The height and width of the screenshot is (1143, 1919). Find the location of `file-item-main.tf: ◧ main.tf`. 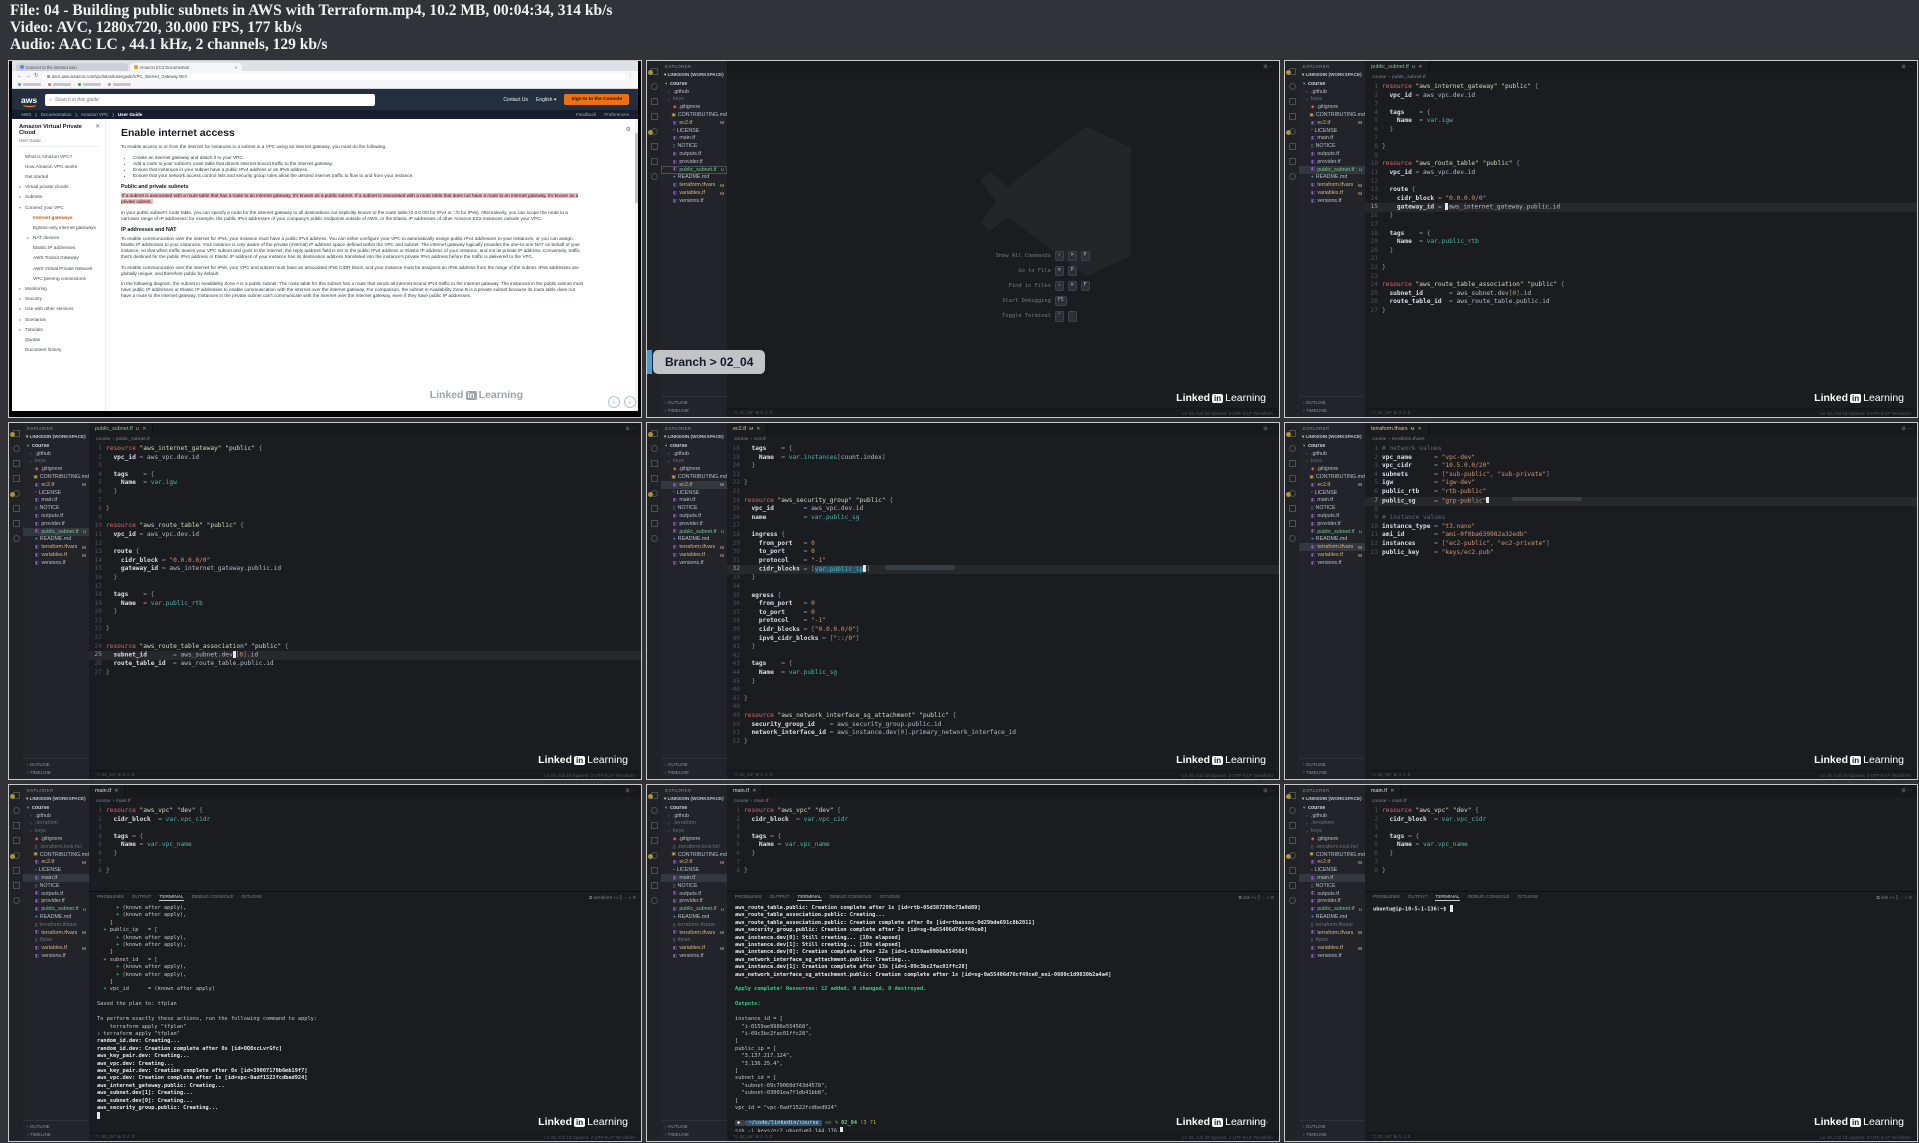

file-item-main.tf: ◧ main.tf is located at coordinates (1332, 139).